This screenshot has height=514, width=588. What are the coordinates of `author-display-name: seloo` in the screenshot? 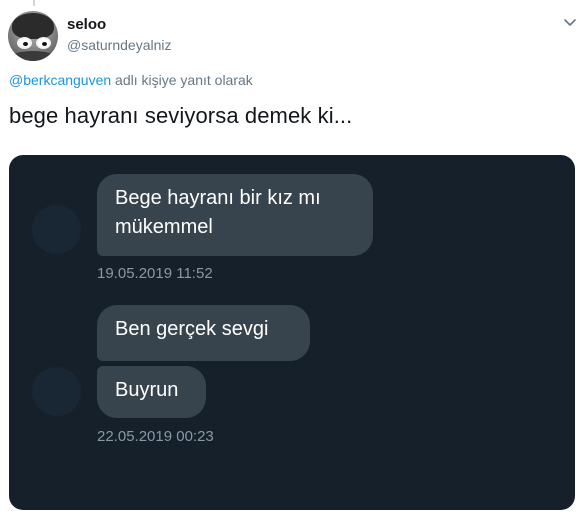 It's located at (86, 24).